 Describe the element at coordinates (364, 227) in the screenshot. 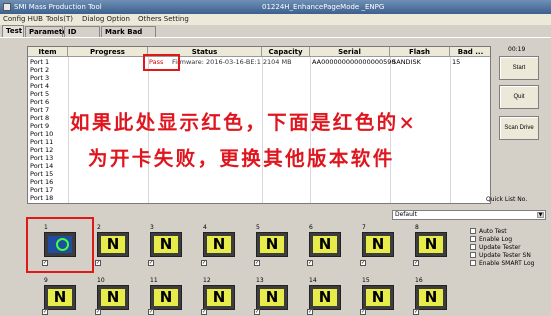

I see `port-number: 7` at that location.